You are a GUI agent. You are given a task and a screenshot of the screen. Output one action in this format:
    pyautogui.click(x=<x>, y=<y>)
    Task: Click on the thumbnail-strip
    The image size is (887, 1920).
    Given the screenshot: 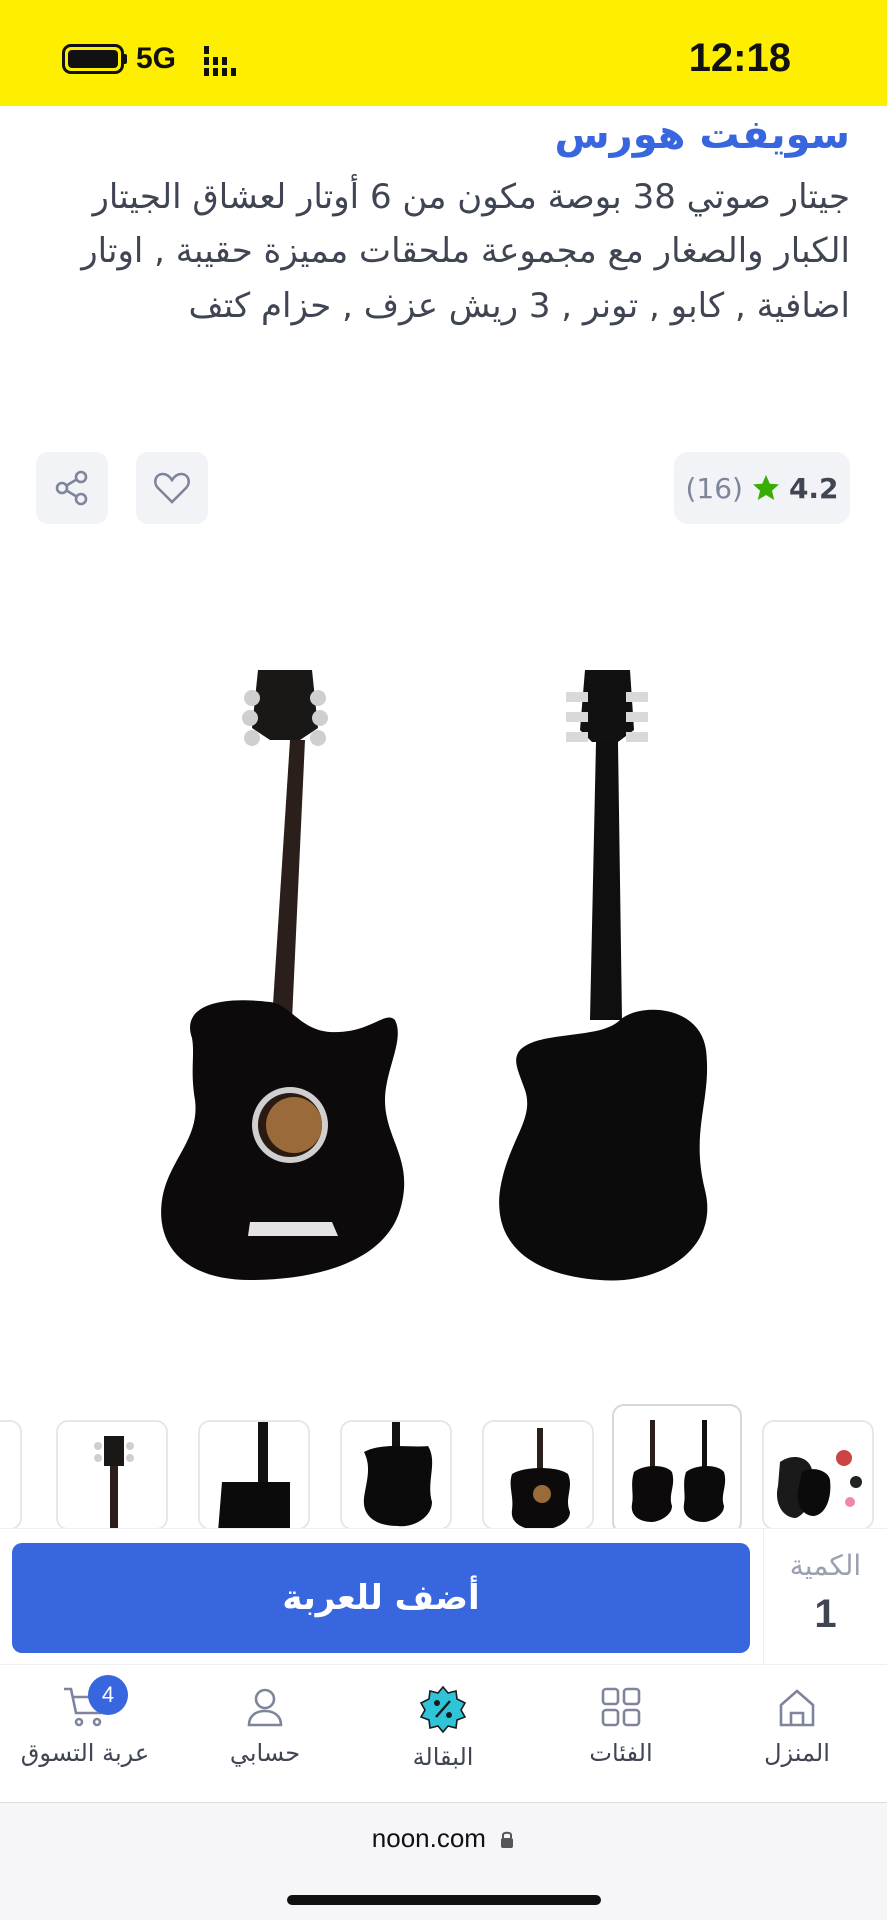 What is the action you would take?
    pyautogui.click(x=443, y=1464)
    